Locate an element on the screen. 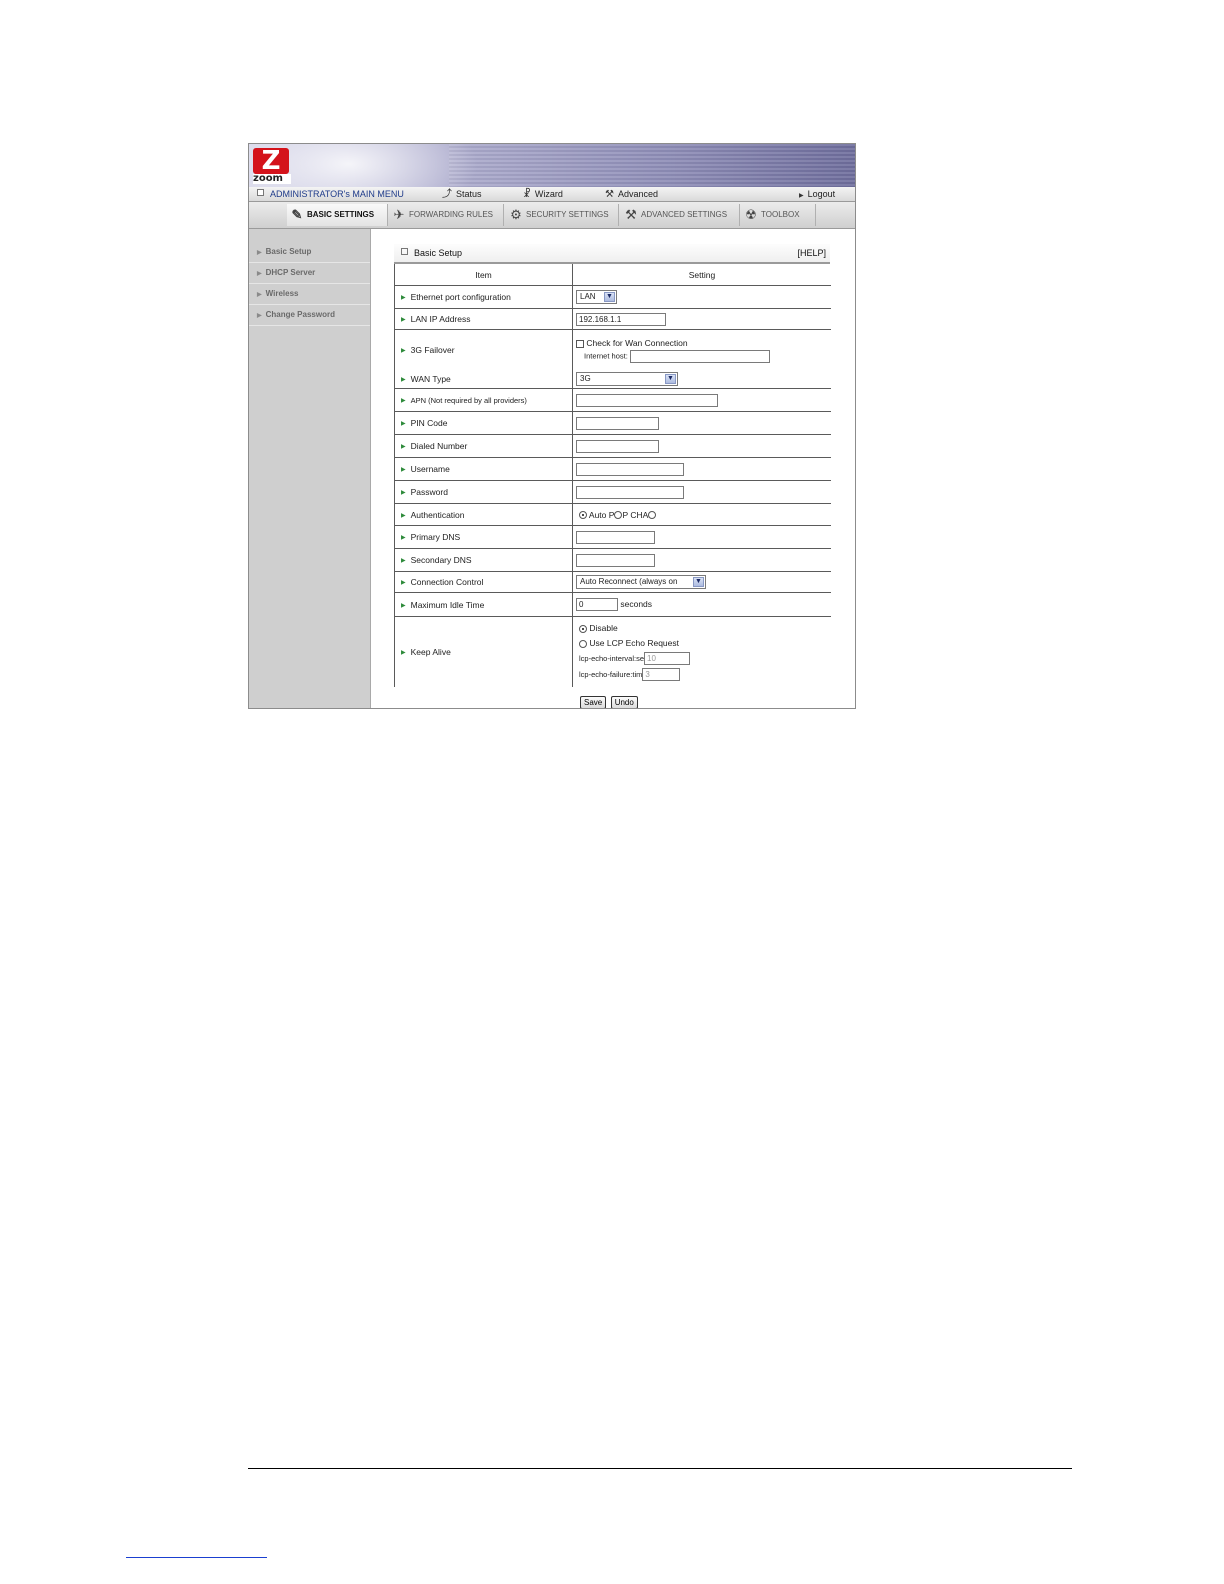 The image size is (1224, 1584). table-row: ▶ APN (Not required by all providers) is located at coordinates (612, 400).